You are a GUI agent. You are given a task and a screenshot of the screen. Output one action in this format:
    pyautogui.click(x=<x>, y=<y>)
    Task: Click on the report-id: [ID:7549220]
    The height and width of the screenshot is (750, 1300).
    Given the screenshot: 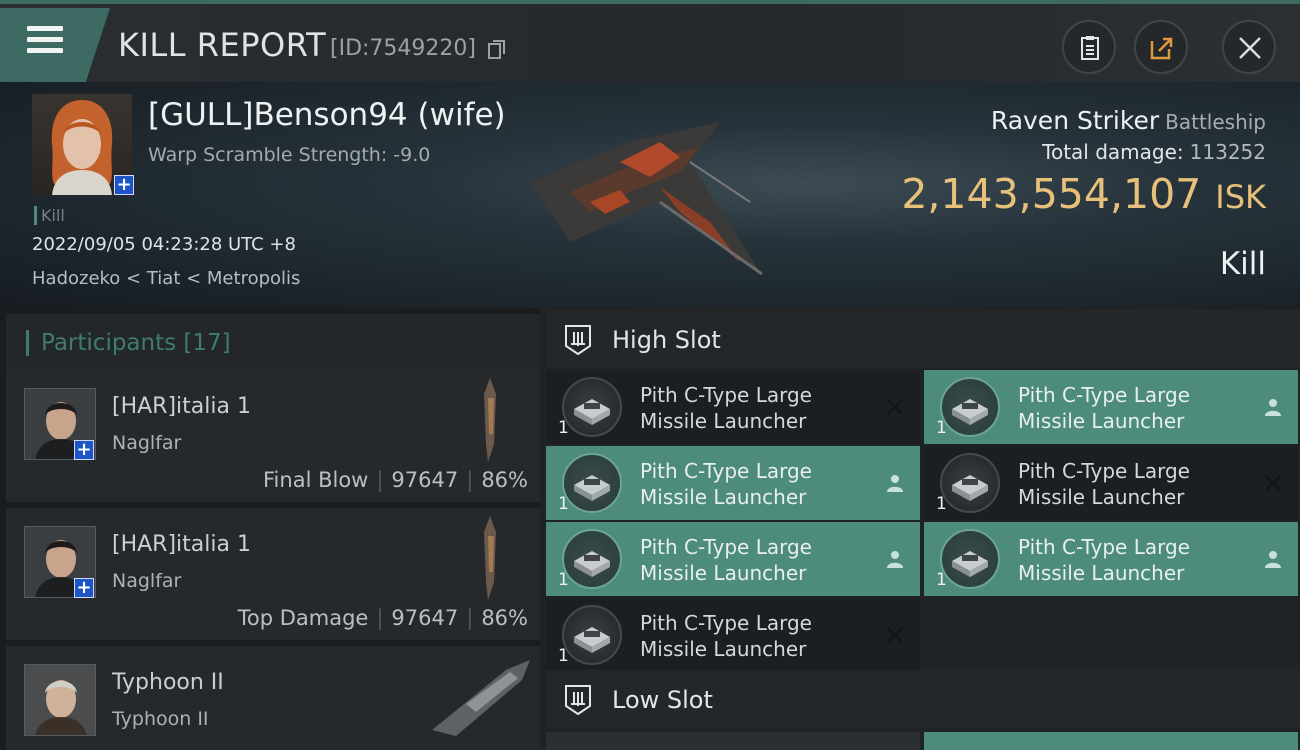 What is the action you would take?
    pyautogui.click(x=403, y=48)
    